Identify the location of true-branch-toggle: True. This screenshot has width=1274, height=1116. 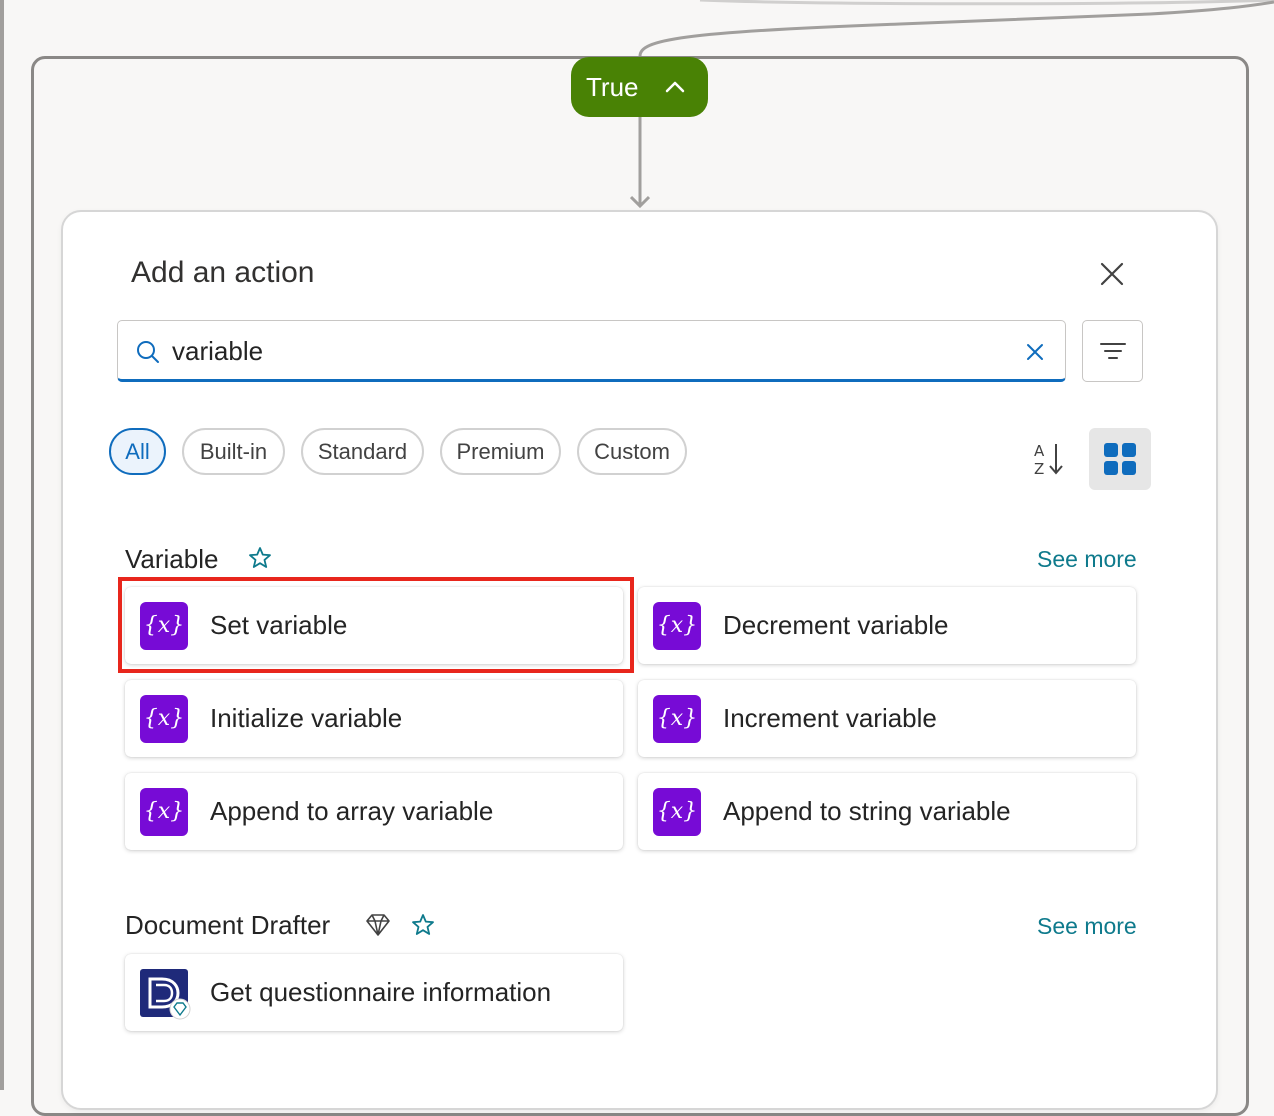
(639, 87).